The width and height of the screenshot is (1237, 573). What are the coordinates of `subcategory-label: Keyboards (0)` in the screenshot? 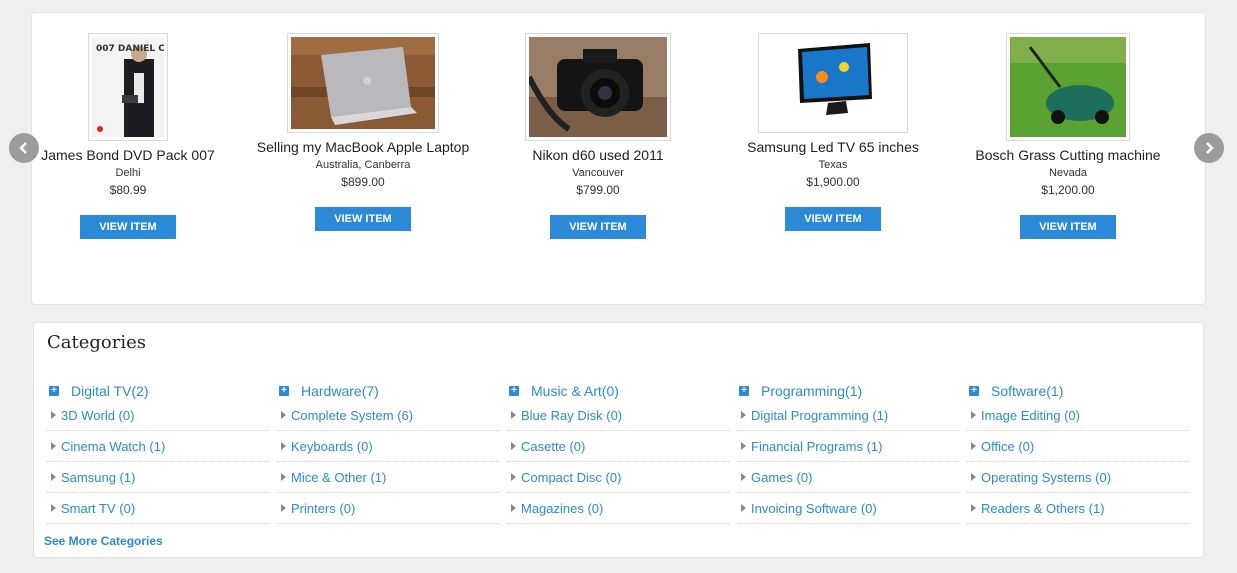 It's located at (332, 446).